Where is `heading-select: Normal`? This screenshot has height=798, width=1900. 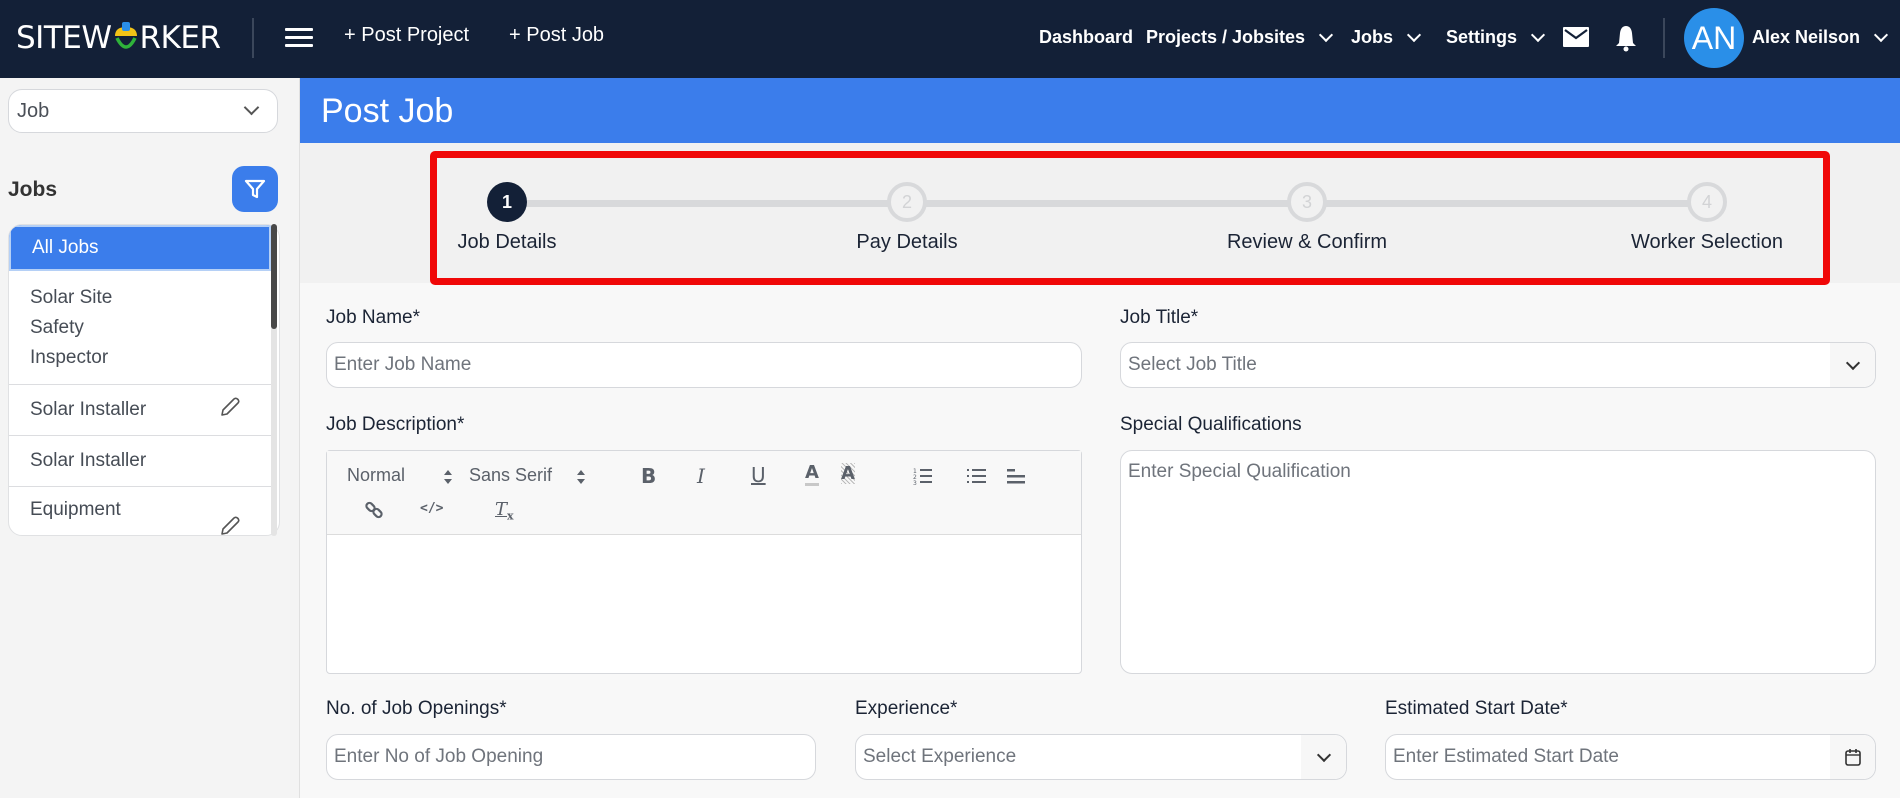
heading-select: Normal is located at coordinates (376, 475).